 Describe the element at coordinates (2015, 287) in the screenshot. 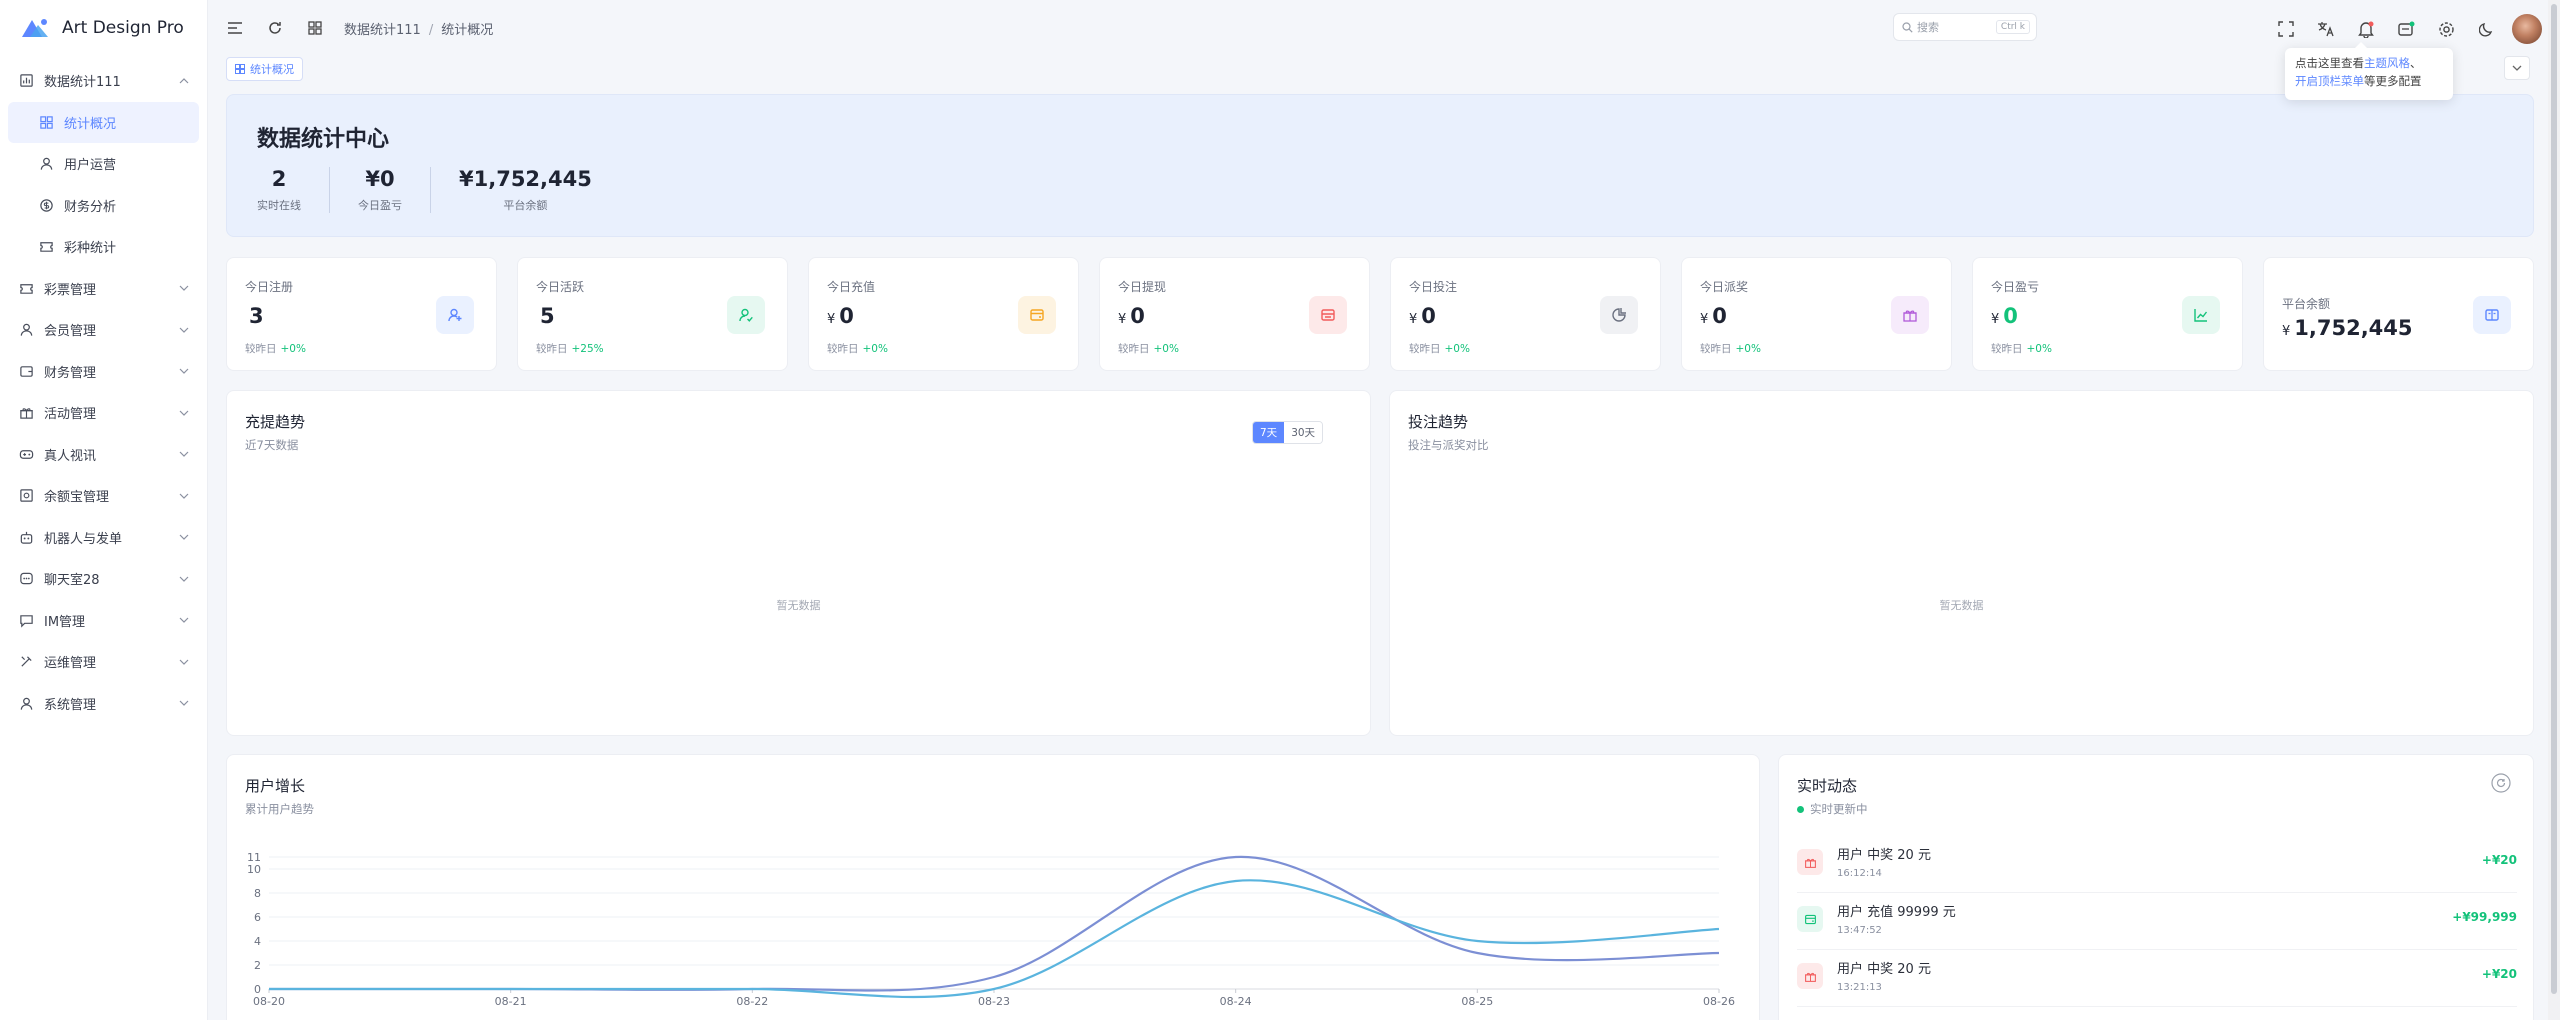

I see `stat-card-title: 今日盈亏` at that location.